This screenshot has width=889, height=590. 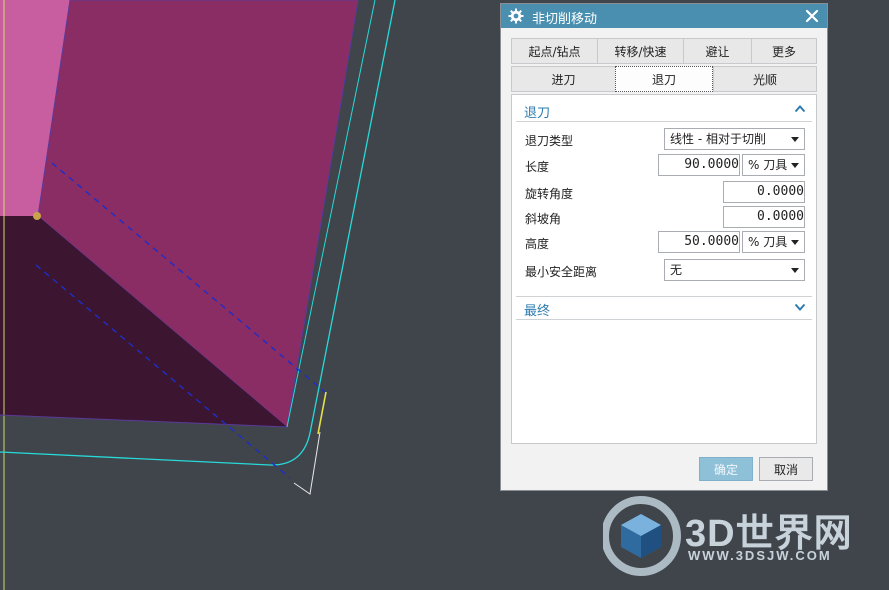 I want to click on min-clearance-value: 无, so click(x=676, y=270).